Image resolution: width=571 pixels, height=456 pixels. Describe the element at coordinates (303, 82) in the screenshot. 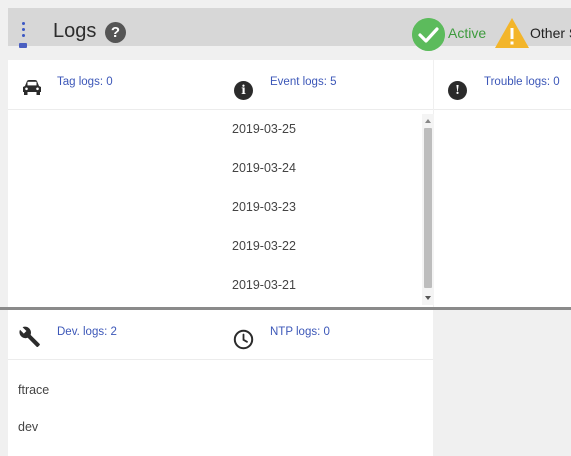

I see `event-logs-title: Event logs: 5` at that location.